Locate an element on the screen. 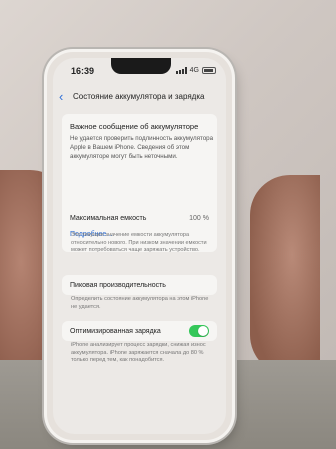  network-type: 4G is located at coordinates (194, 70).